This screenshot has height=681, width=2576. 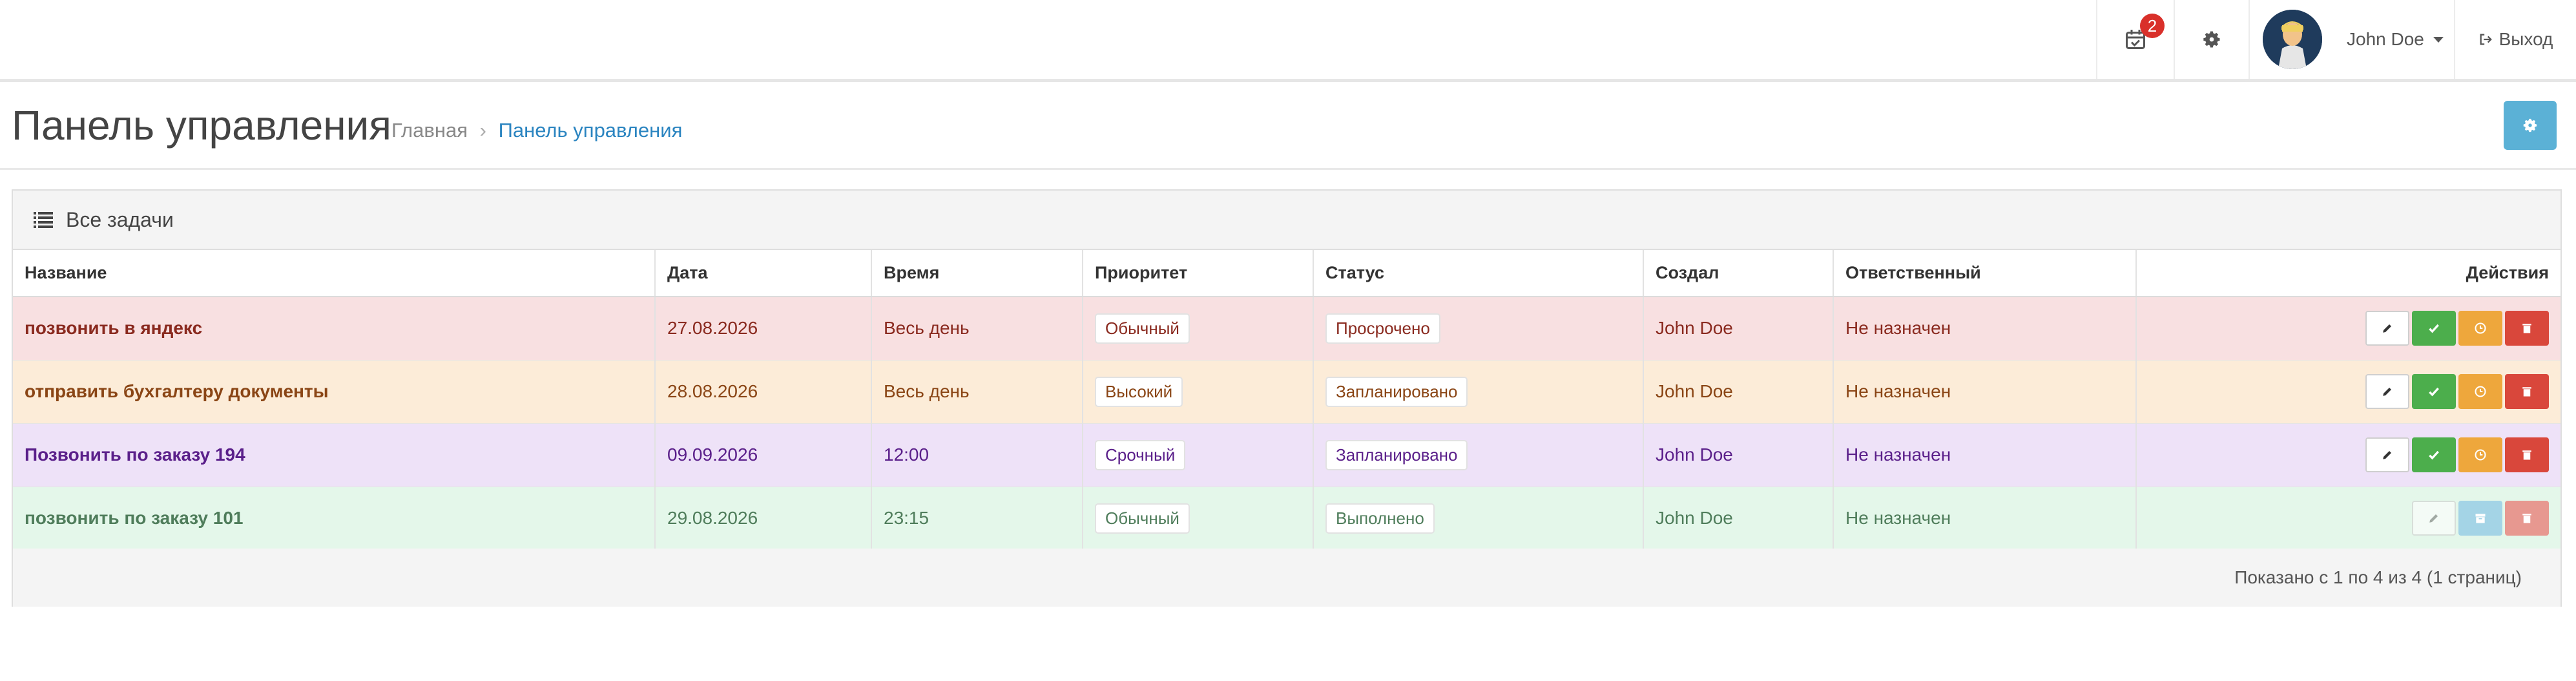 I want to click on logout-button: Выход, so click(x=2515, y=39).